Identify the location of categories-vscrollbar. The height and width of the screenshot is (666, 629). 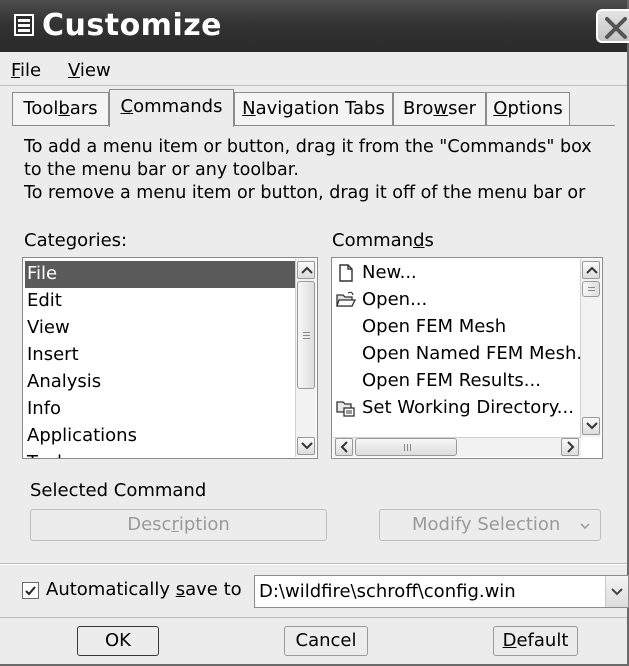
(305, 358).